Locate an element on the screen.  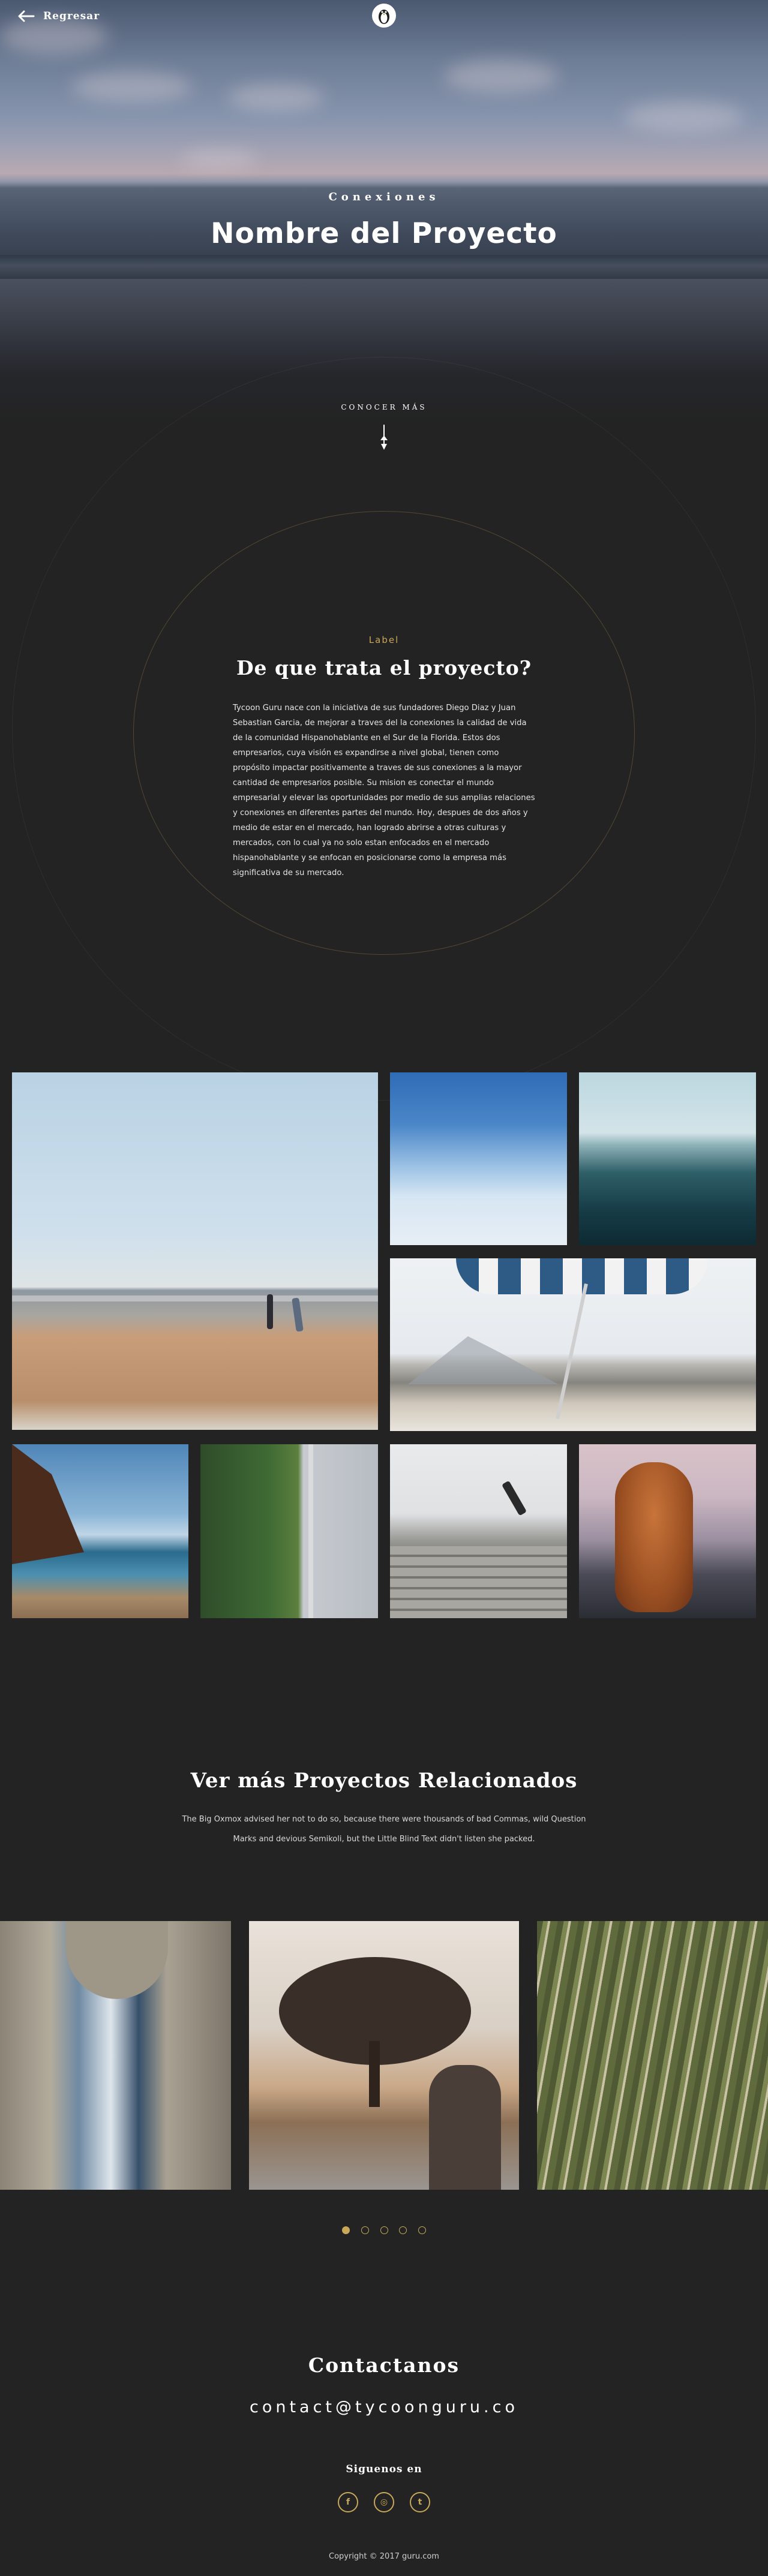
instagram-icon: ◎ is located at coordinates (384, 2502).